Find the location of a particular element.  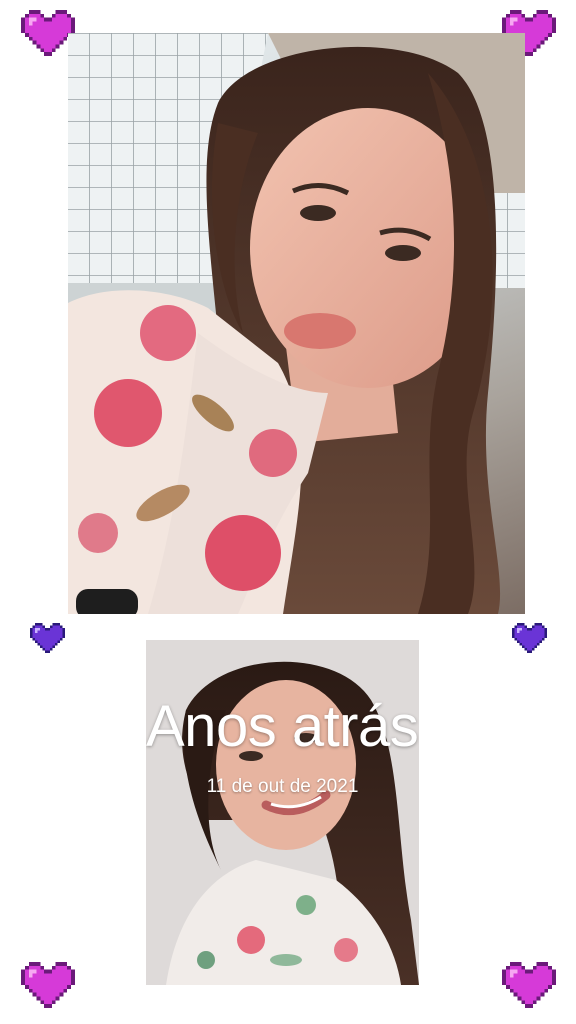

pixel-heart-mid-left-icon is located at coordinates (47, 638).